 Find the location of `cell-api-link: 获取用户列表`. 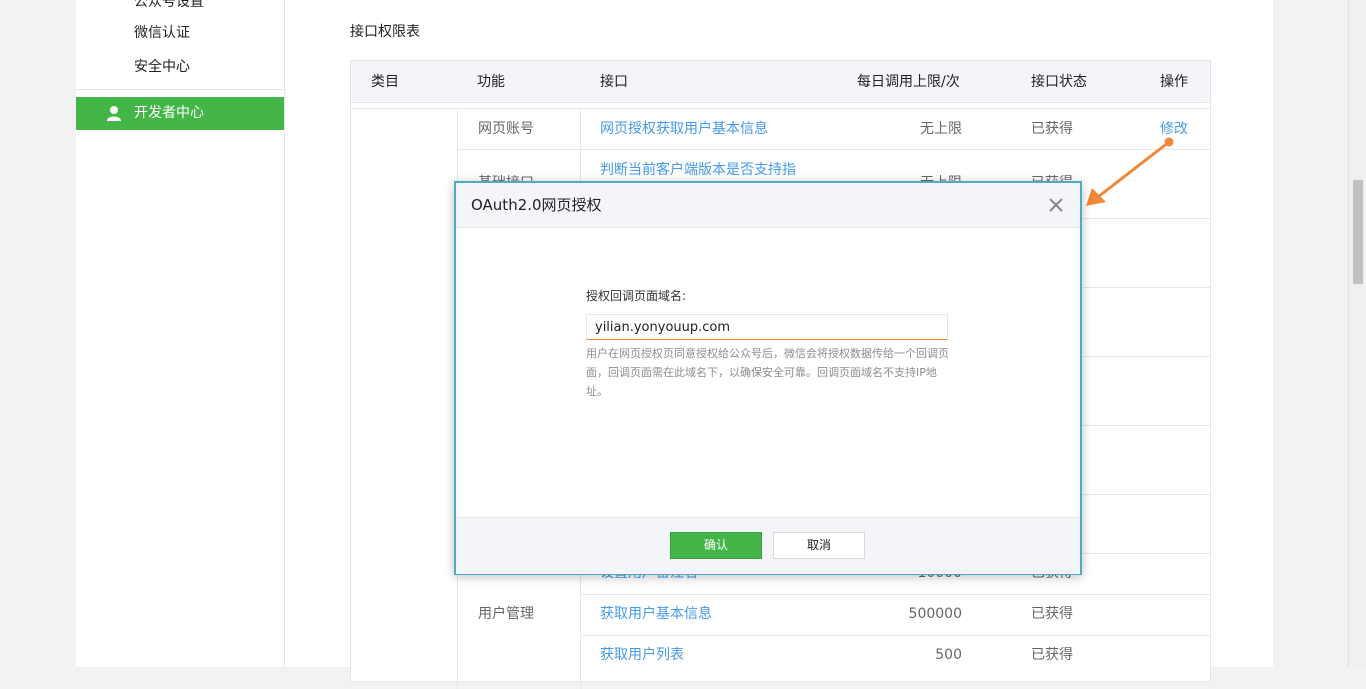

cell-api-link: 获取用户列表 is located at coordinates (642, 655).